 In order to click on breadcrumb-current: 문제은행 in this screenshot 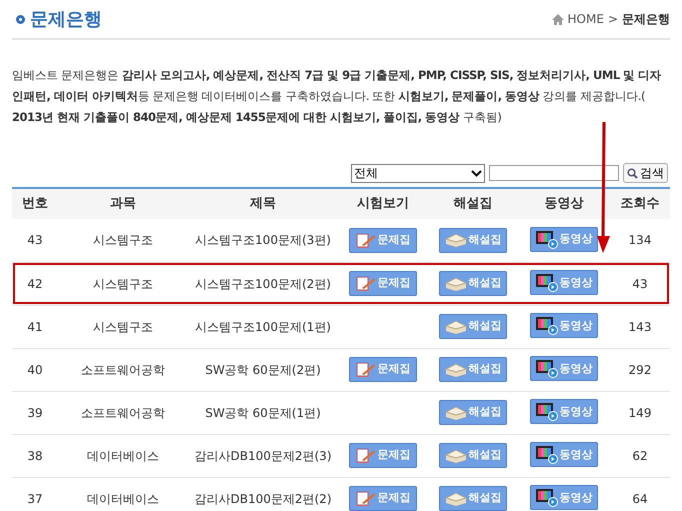, I will do `click(646, 19)`.